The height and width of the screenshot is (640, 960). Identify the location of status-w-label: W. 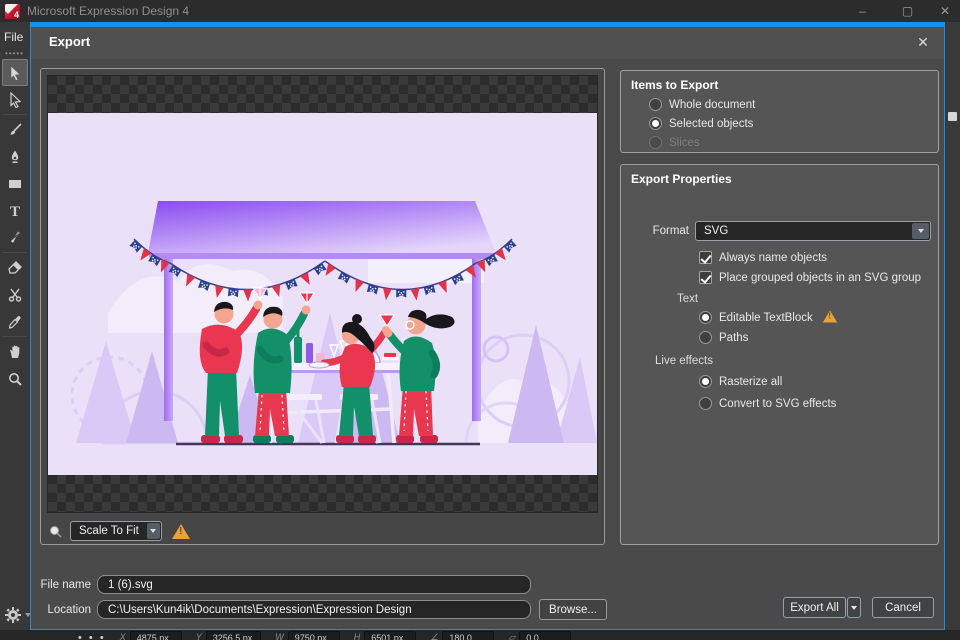
(279, 636).